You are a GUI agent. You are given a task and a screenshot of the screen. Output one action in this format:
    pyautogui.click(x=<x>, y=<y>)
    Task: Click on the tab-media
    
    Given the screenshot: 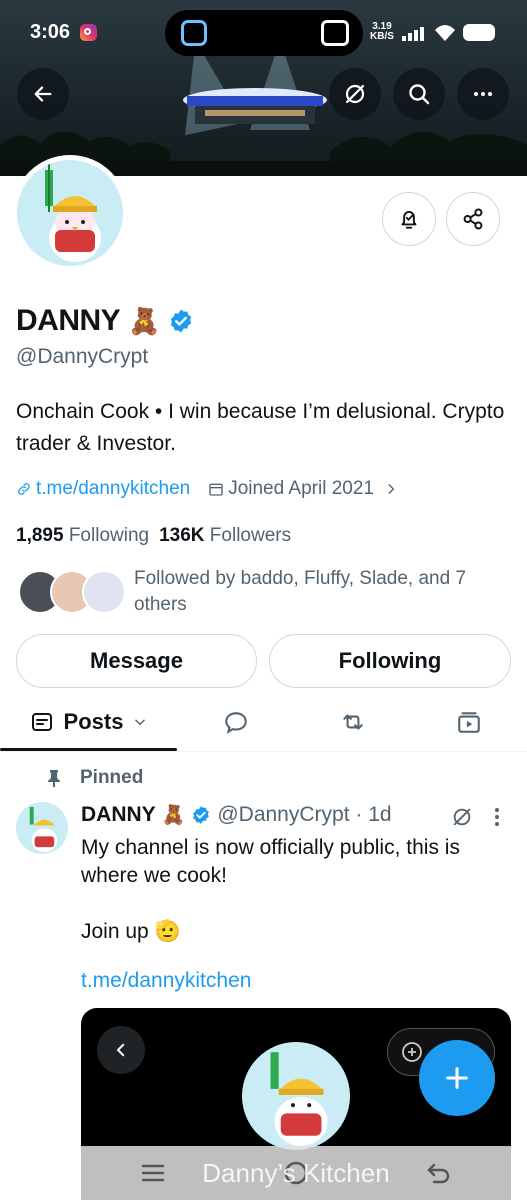 What is the action you would take?
    pyautogui.click(x=469, y=722)
    